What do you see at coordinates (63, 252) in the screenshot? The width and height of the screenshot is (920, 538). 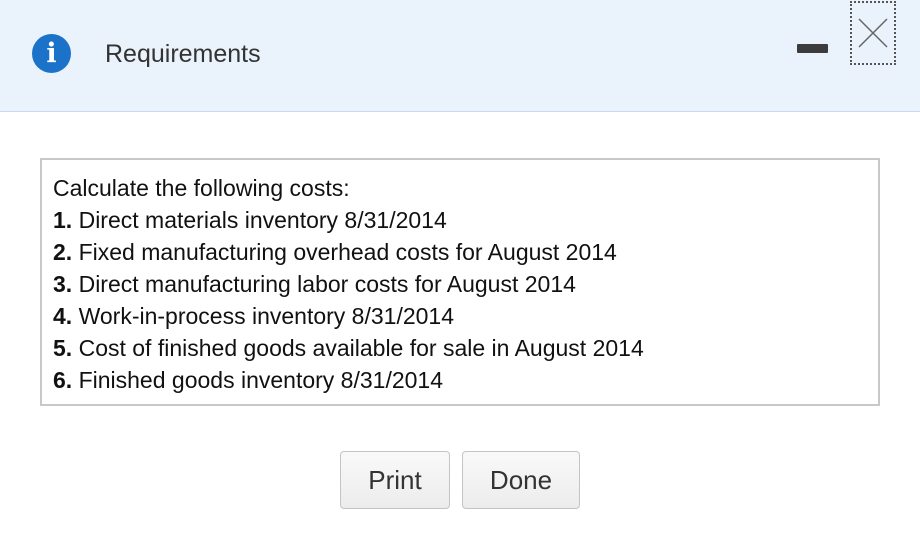 I see `requirement-number: 2.` at bounding box center [63, 252].